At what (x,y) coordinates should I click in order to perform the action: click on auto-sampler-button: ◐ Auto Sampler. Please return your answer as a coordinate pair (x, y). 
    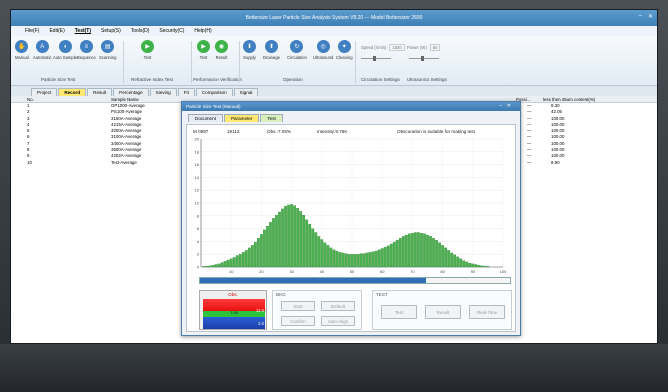
    Looking at the image, I should click on (65, 50).